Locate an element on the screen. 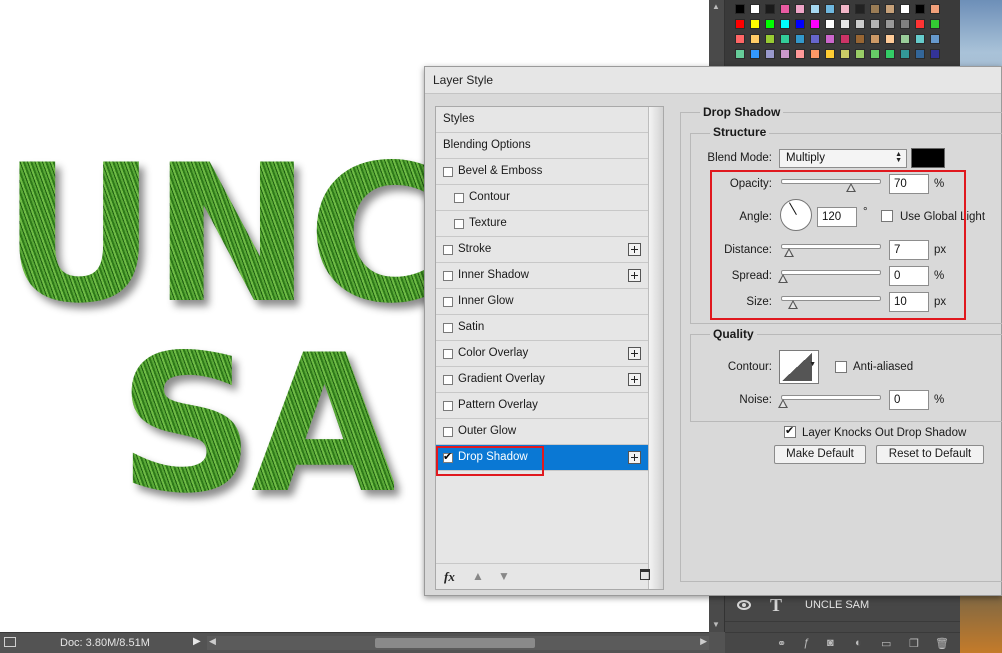 Image resolution: width=1002 pixels, height=653 pixels. fx-icon: ƒ is located at coordinates (806, 643).